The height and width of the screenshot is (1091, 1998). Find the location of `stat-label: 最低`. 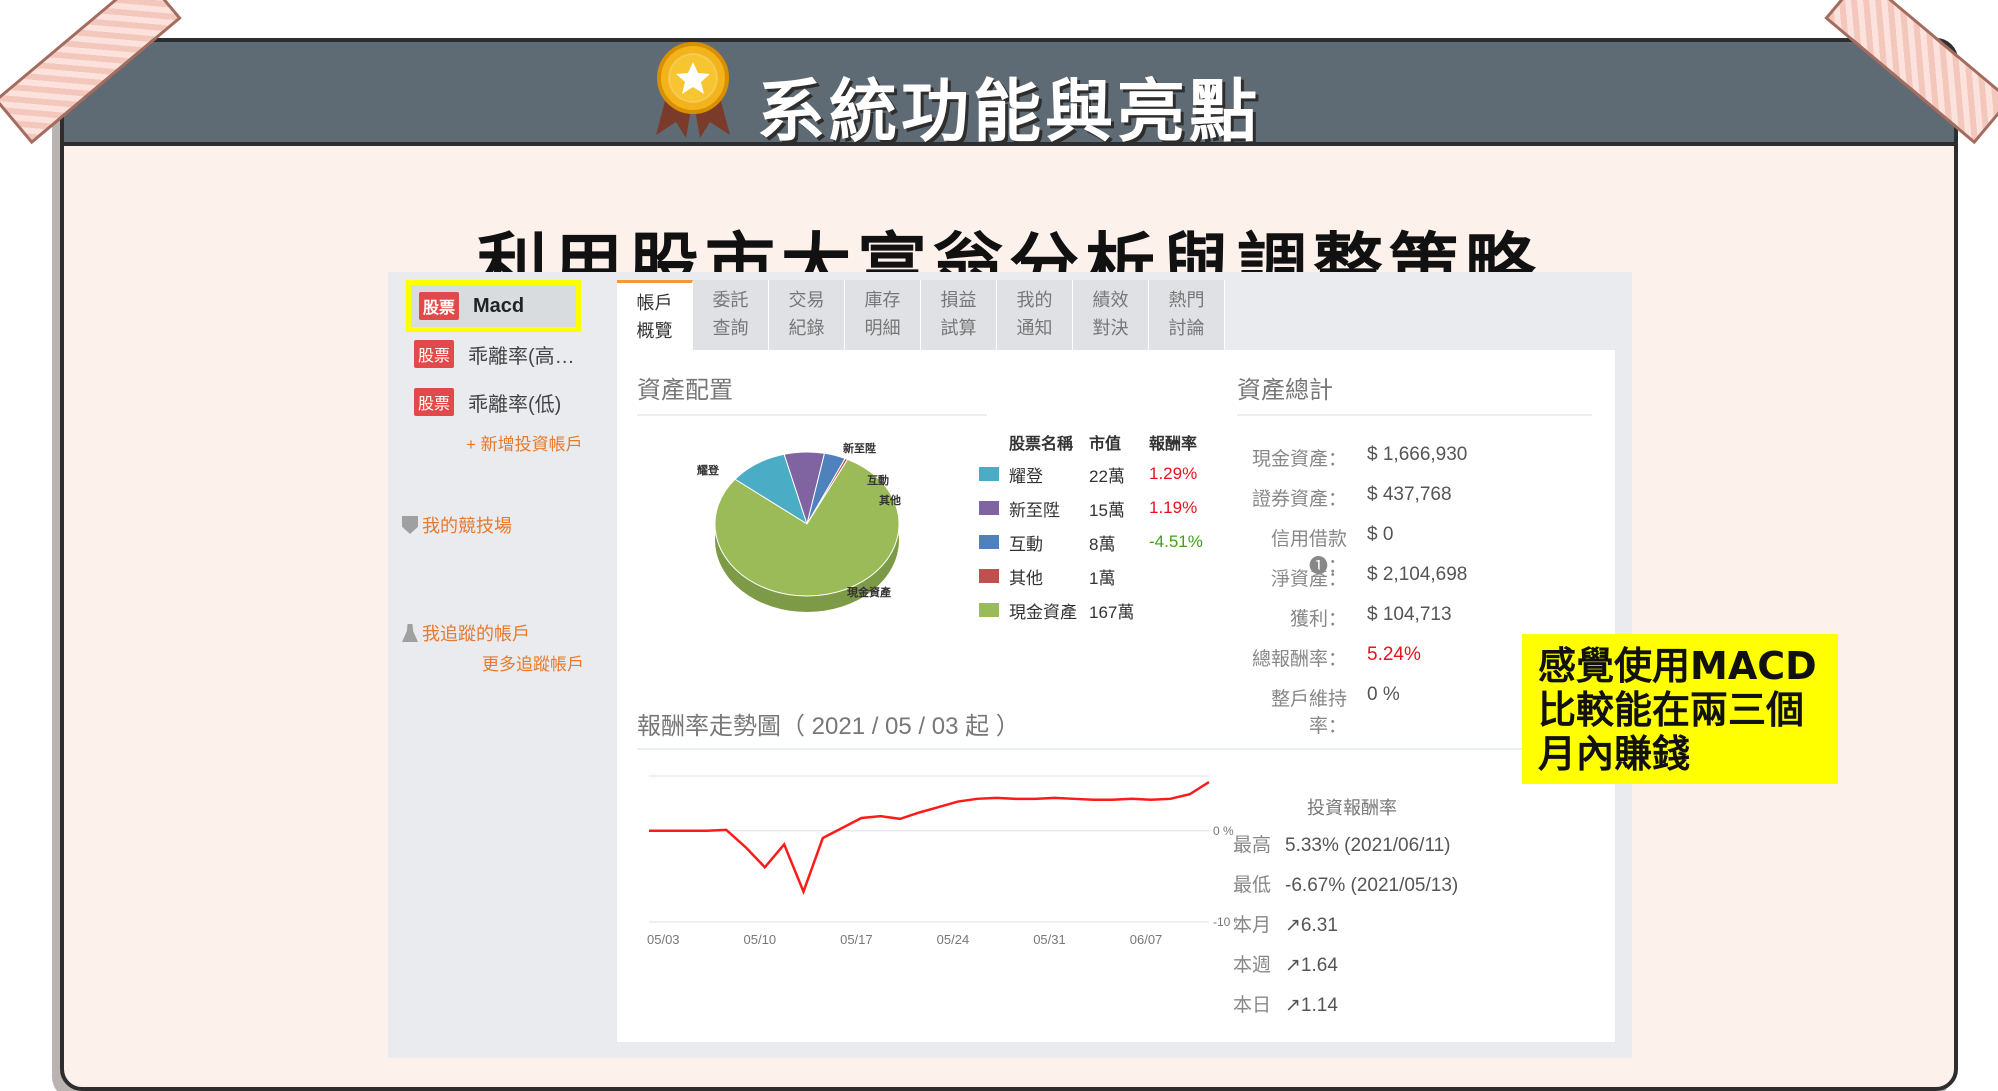

stat-label: 最低 is located at coordinates (1252, 885).